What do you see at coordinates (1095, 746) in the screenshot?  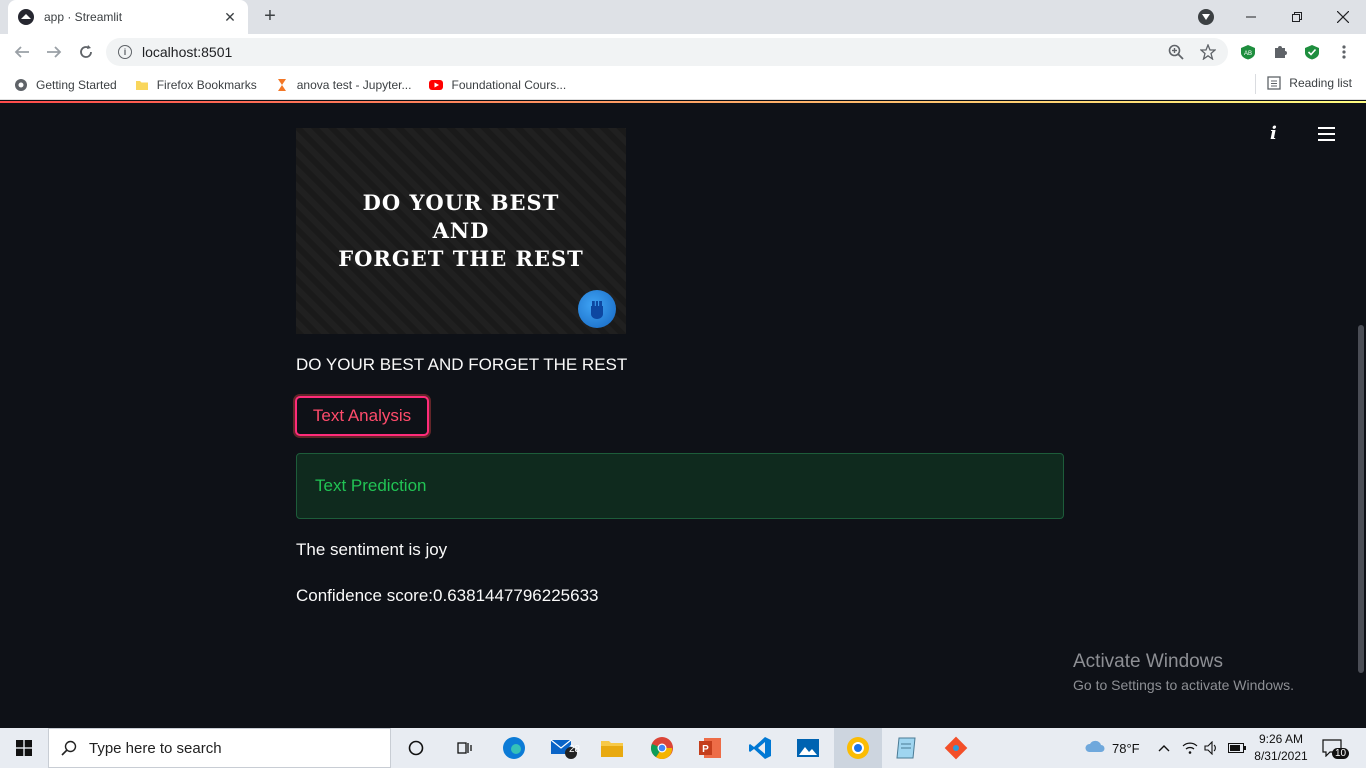 I see `cloud-rain-icon` at bounding box center [1095, 746].